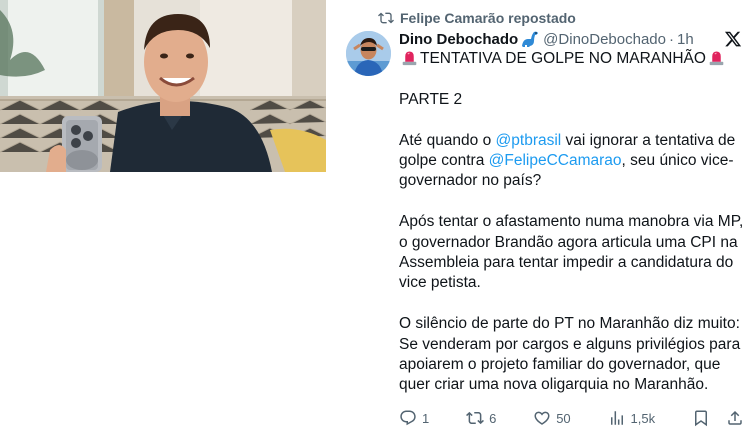  What do you see at coordinates (563, 418) in the screenshot?
I see `like-count: 50` at bounding box center [563, 418].